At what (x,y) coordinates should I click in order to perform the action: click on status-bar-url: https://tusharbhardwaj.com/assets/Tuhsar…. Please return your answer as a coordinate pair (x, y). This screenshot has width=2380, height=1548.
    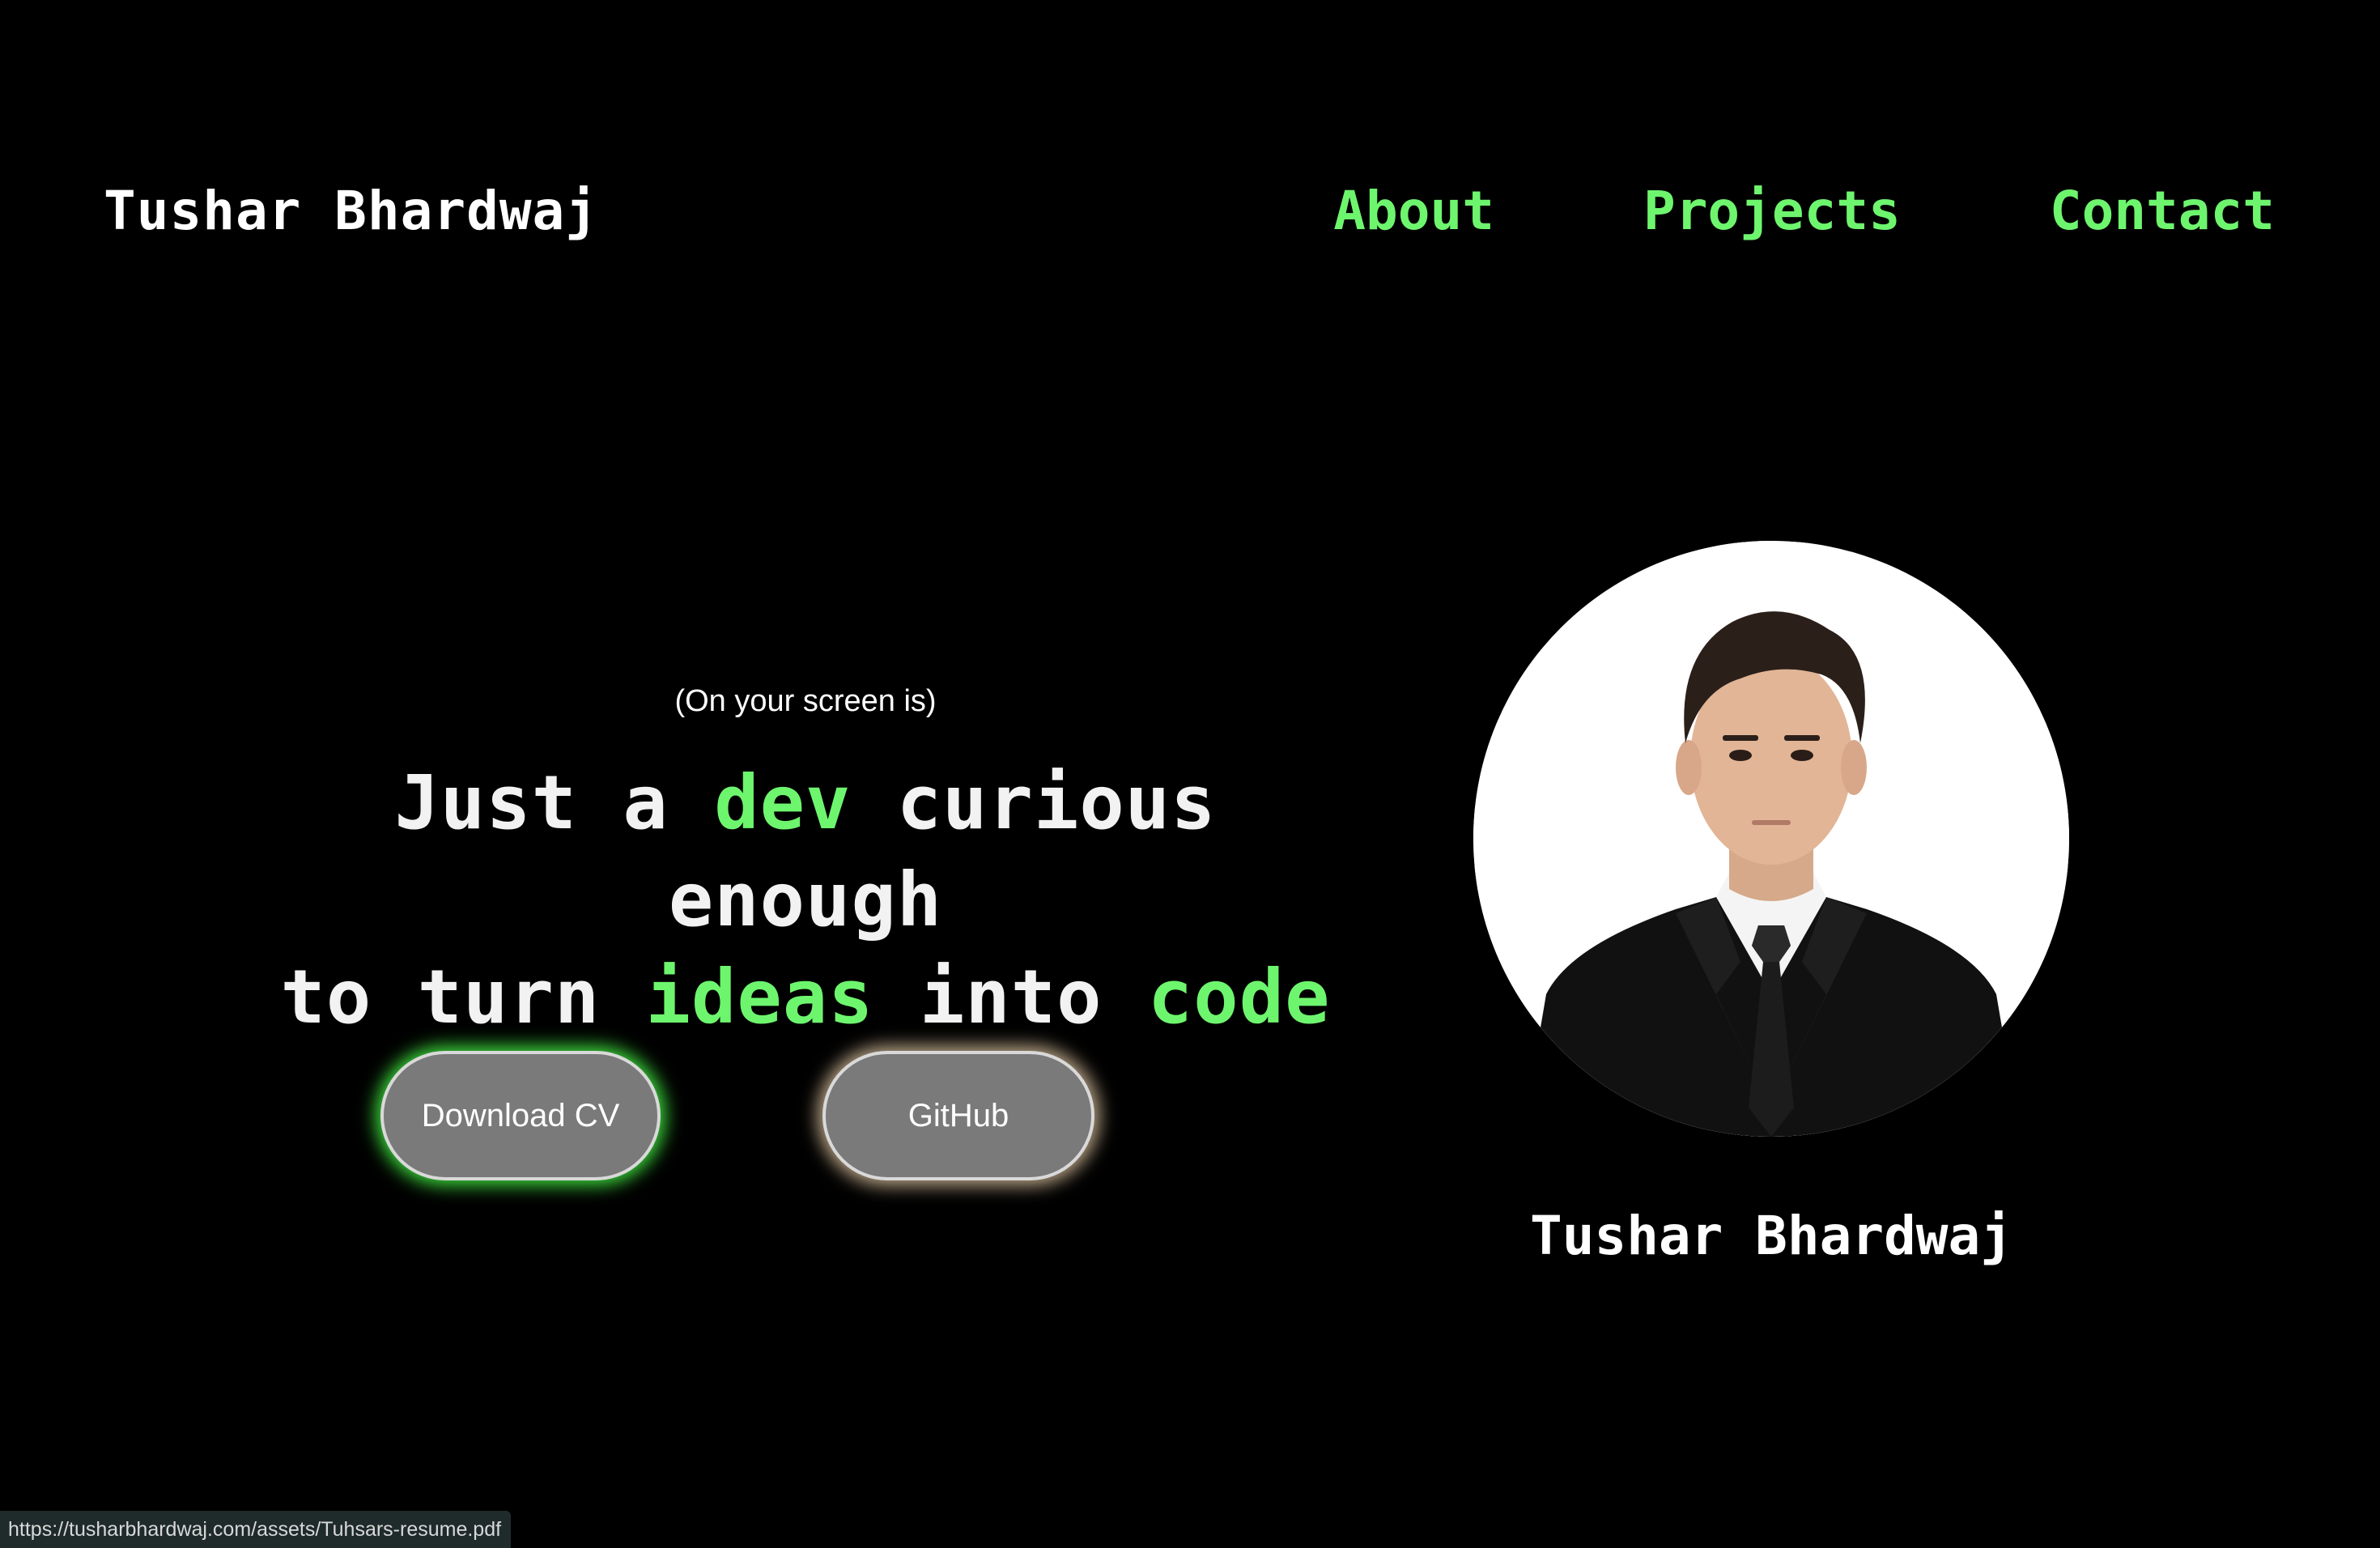
    Looking at the image, I should click on (256, 1529).